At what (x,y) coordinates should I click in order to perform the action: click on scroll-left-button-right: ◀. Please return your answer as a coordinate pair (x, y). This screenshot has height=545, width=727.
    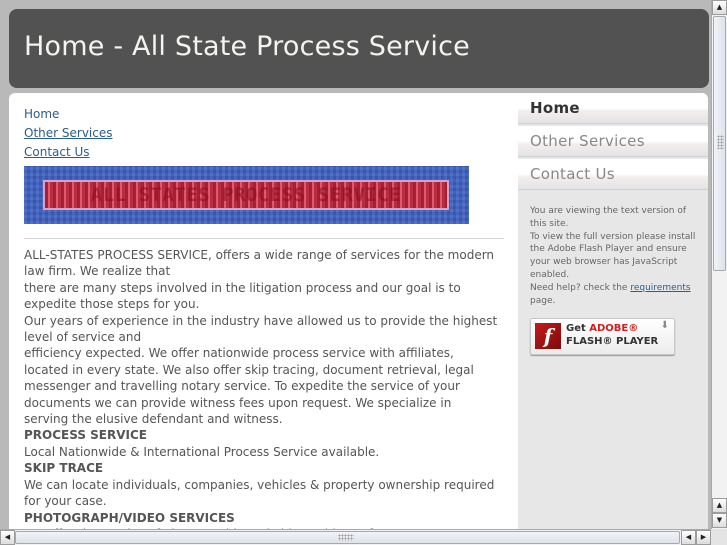
    Looking at the image, I should click on (688, 537).